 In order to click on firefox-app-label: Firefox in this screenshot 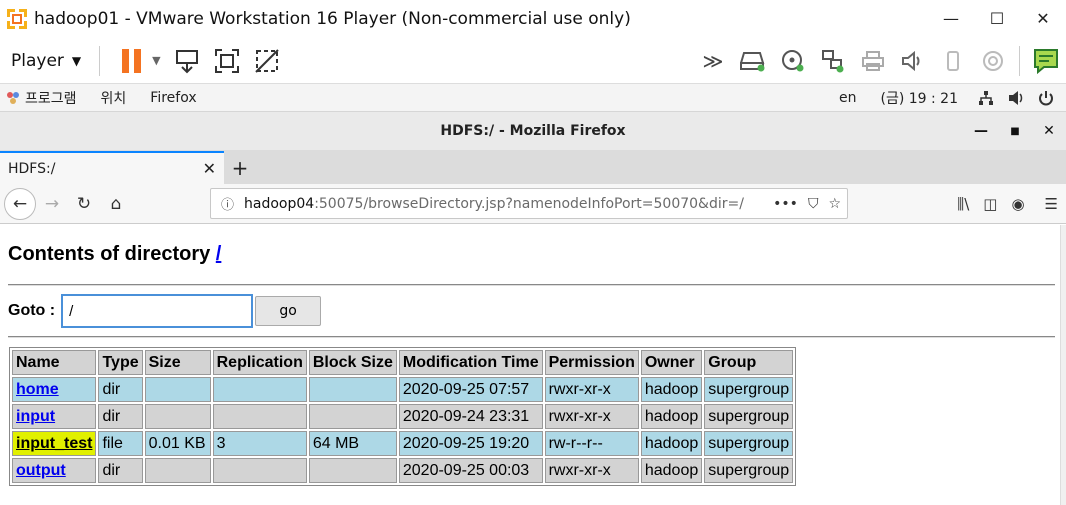, I will do `click(173, 97)`.